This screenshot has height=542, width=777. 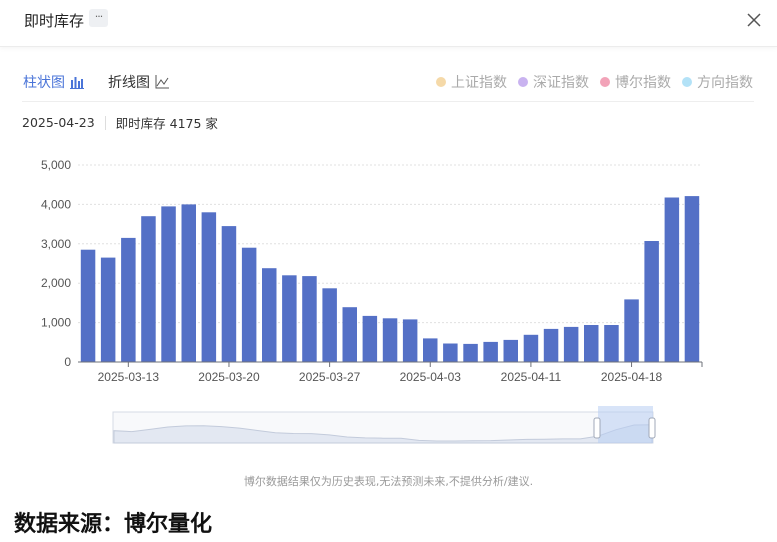 What do you see at coordinates (330, 377) in the screenshot?
I see `x-tick-label: 2025-03-27` at bounding box center [330, 377].